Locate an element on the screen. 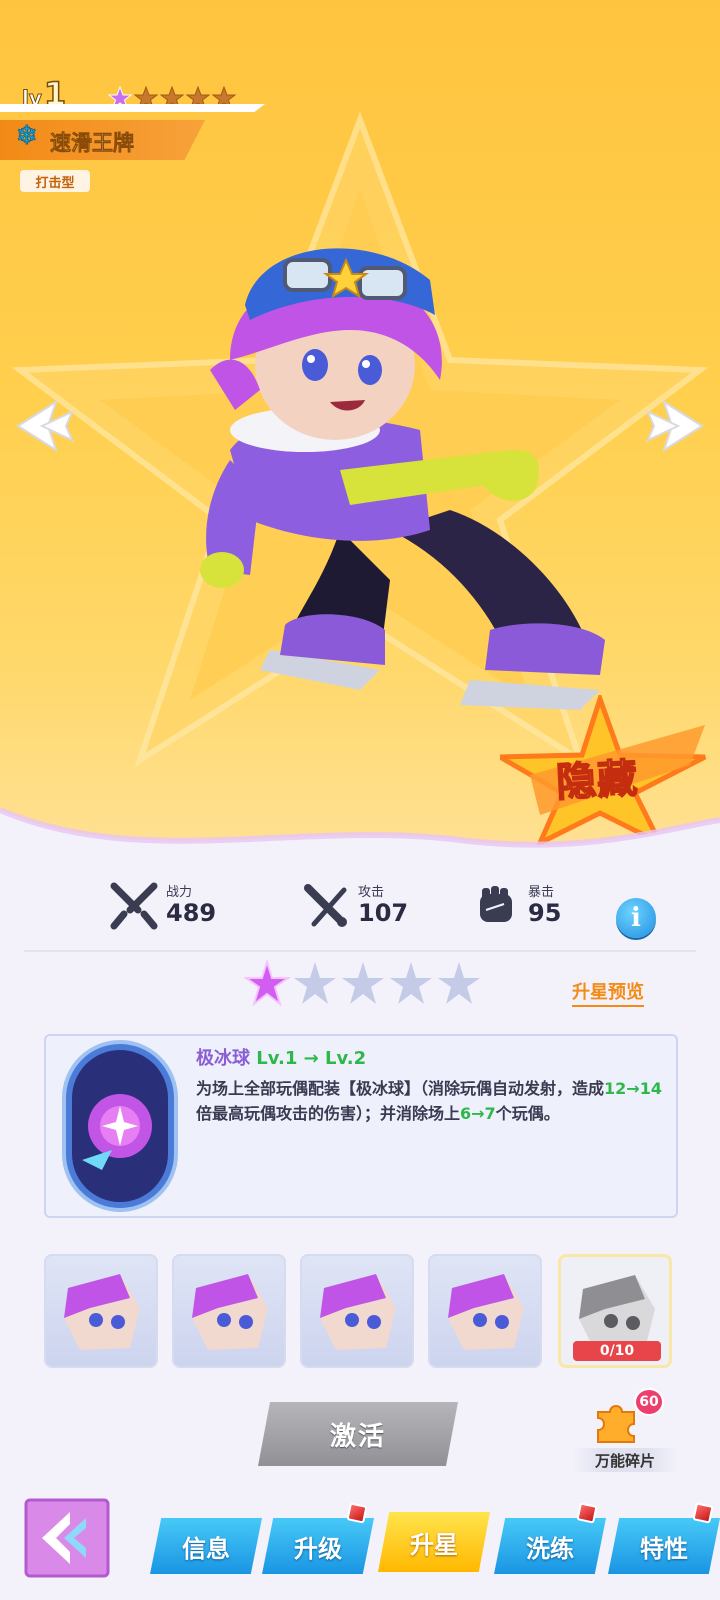 This screenshot has width=720, height=1600. stat-attack: 攻击 107 is located at coordinates (354, 906).